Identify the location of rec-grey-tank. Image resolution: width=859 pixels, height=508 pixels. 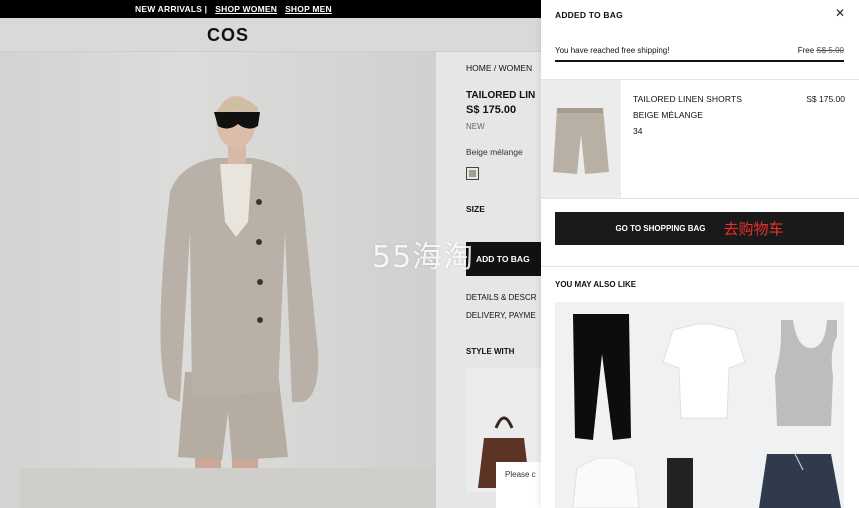
(806, 373).